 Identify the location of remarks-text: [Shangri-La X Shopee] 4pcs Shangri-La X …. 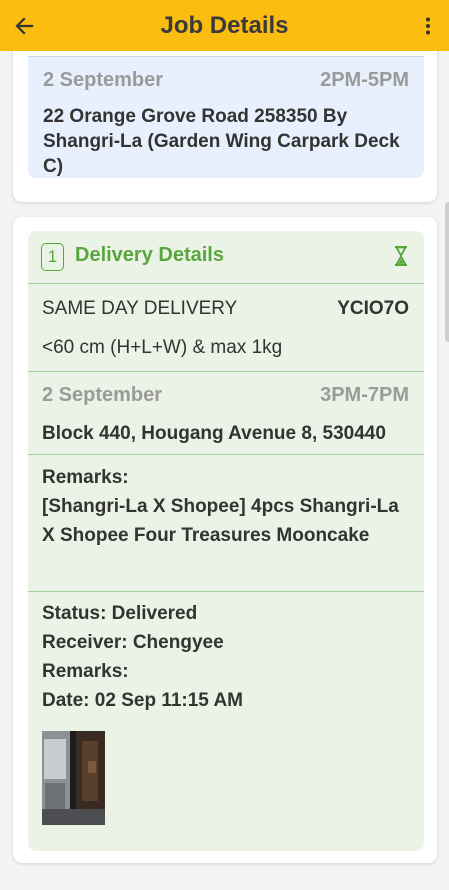
(220, 521).